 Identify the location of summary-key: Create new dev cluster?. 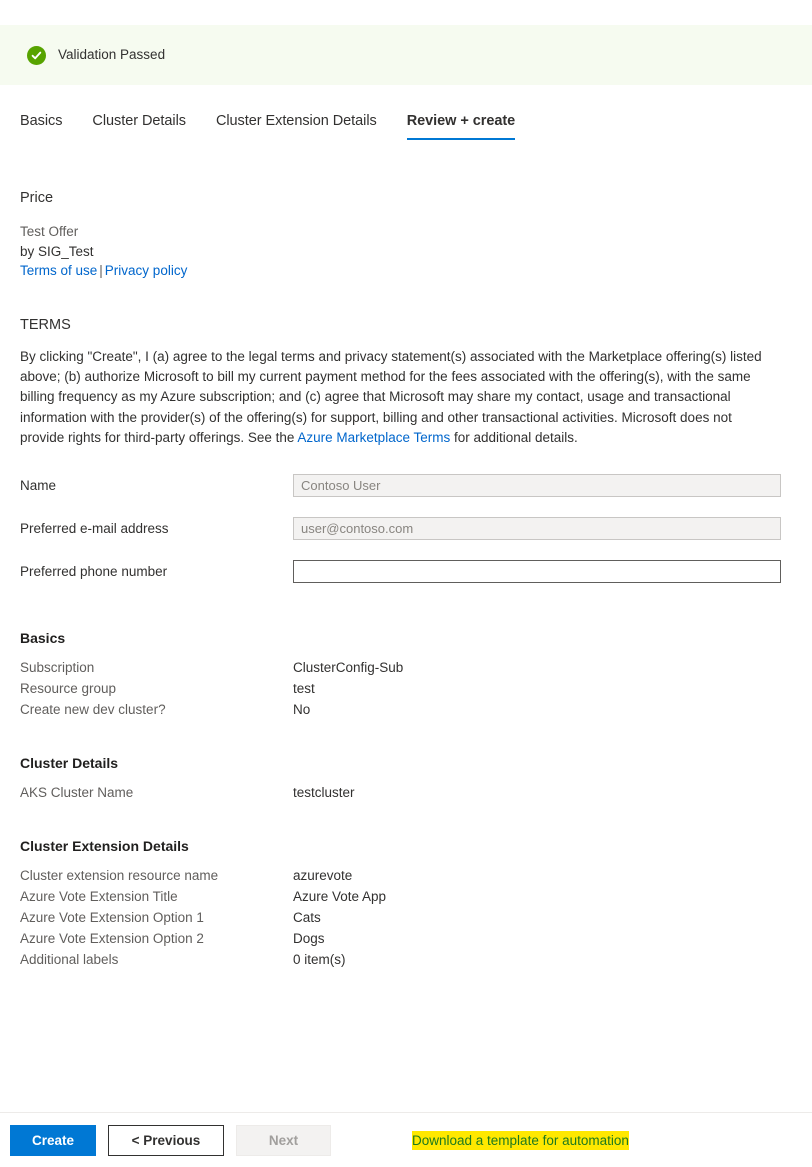
(93, 710).